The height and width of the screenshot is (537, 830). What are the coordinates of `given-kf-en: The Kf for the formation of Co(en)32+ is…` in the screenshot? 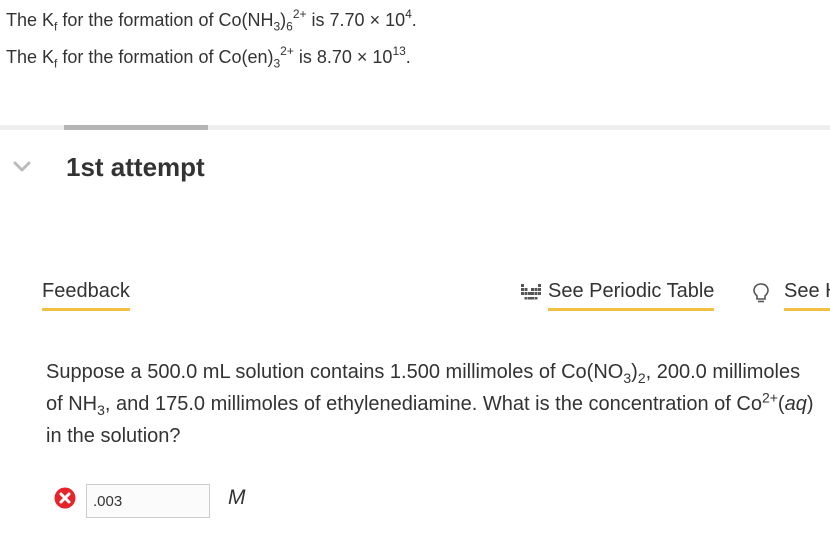 It's located at (208, 57).